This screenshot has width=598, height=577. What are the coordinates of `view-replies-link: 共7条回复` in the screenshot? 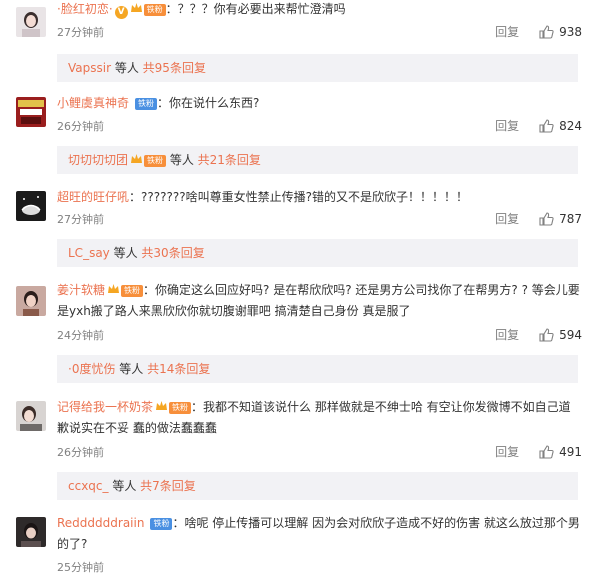 It's located at (168, 486).